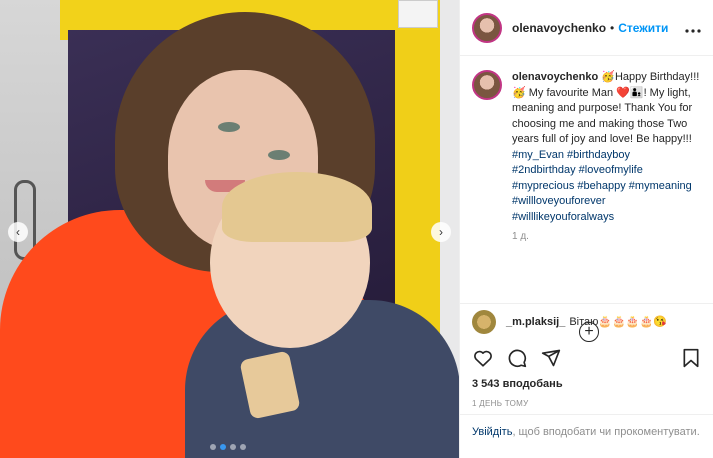 This screenshot has width=713, height=458. What do you see at coordinates (643, 28) in the screenshot?
I see `follow-button: Стежити` at bounding box center [643, 28].